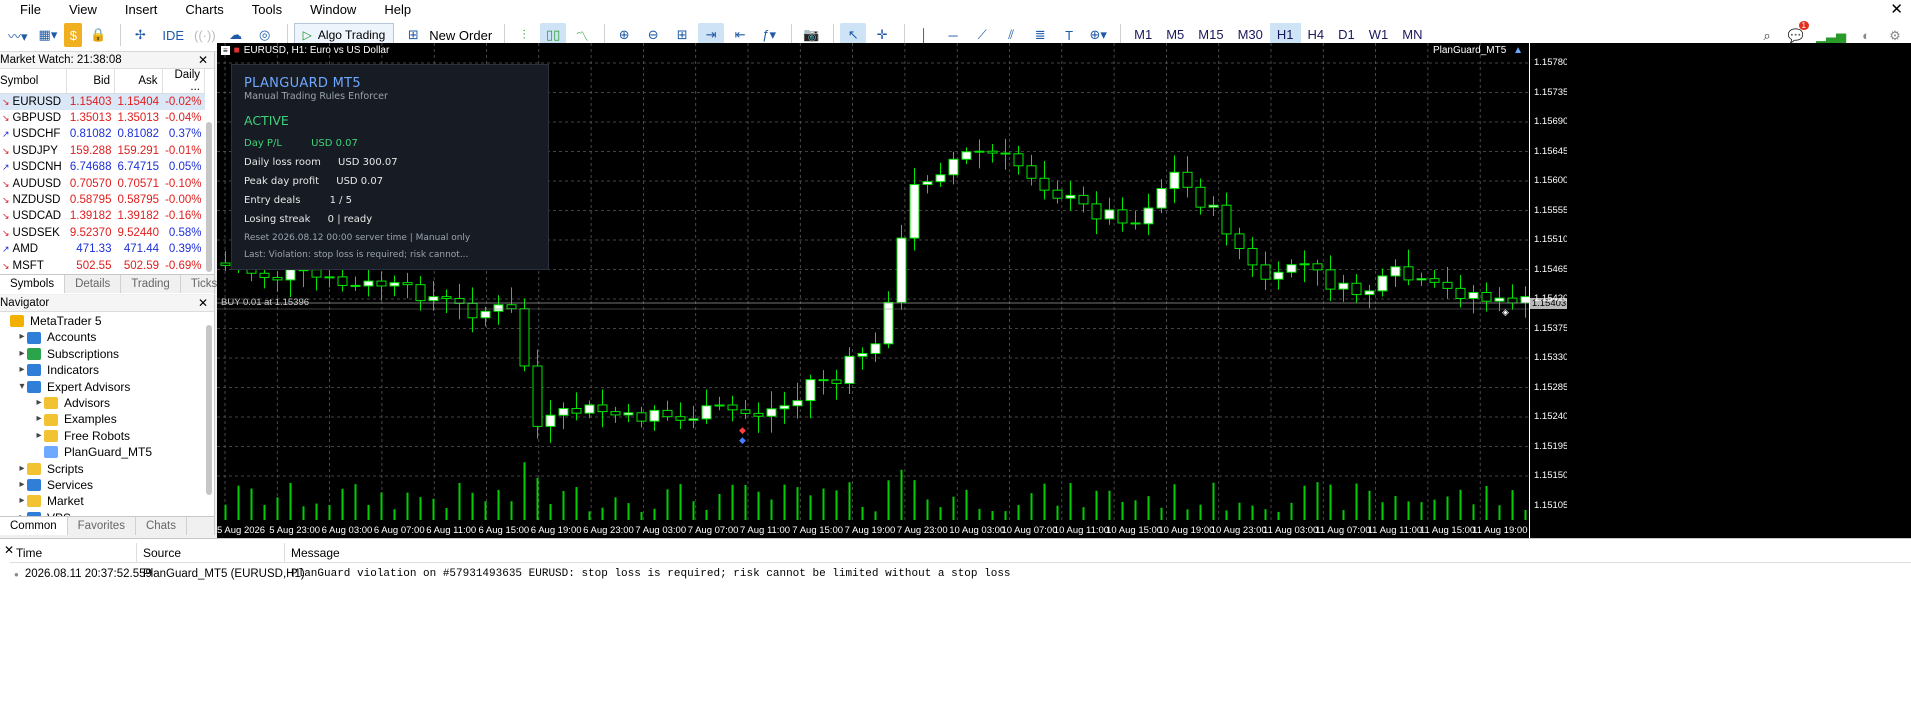  What do you see at coordinates (151, 284) in the screenshot?
I see `tab-trading: Trading` at bounding box center [151, 284].